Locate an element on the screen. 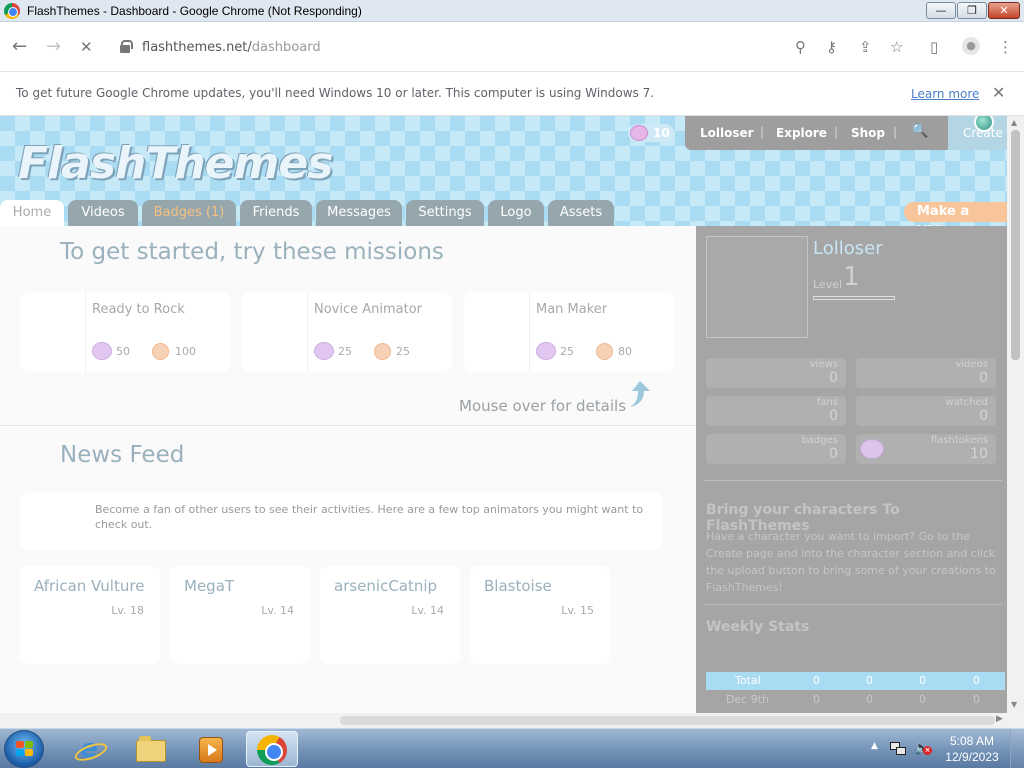  vertical-scrollbar: ▲ ▼ is located at coordinates (1015, 414).